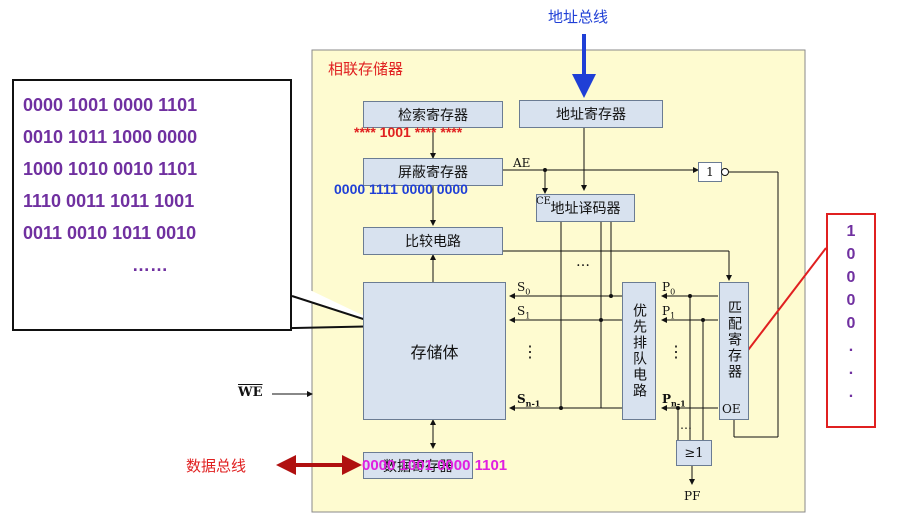 This screenshot has width=897, height=515. I want to click on search-register-value: **** 1001 **** ****, so click(408, 132).